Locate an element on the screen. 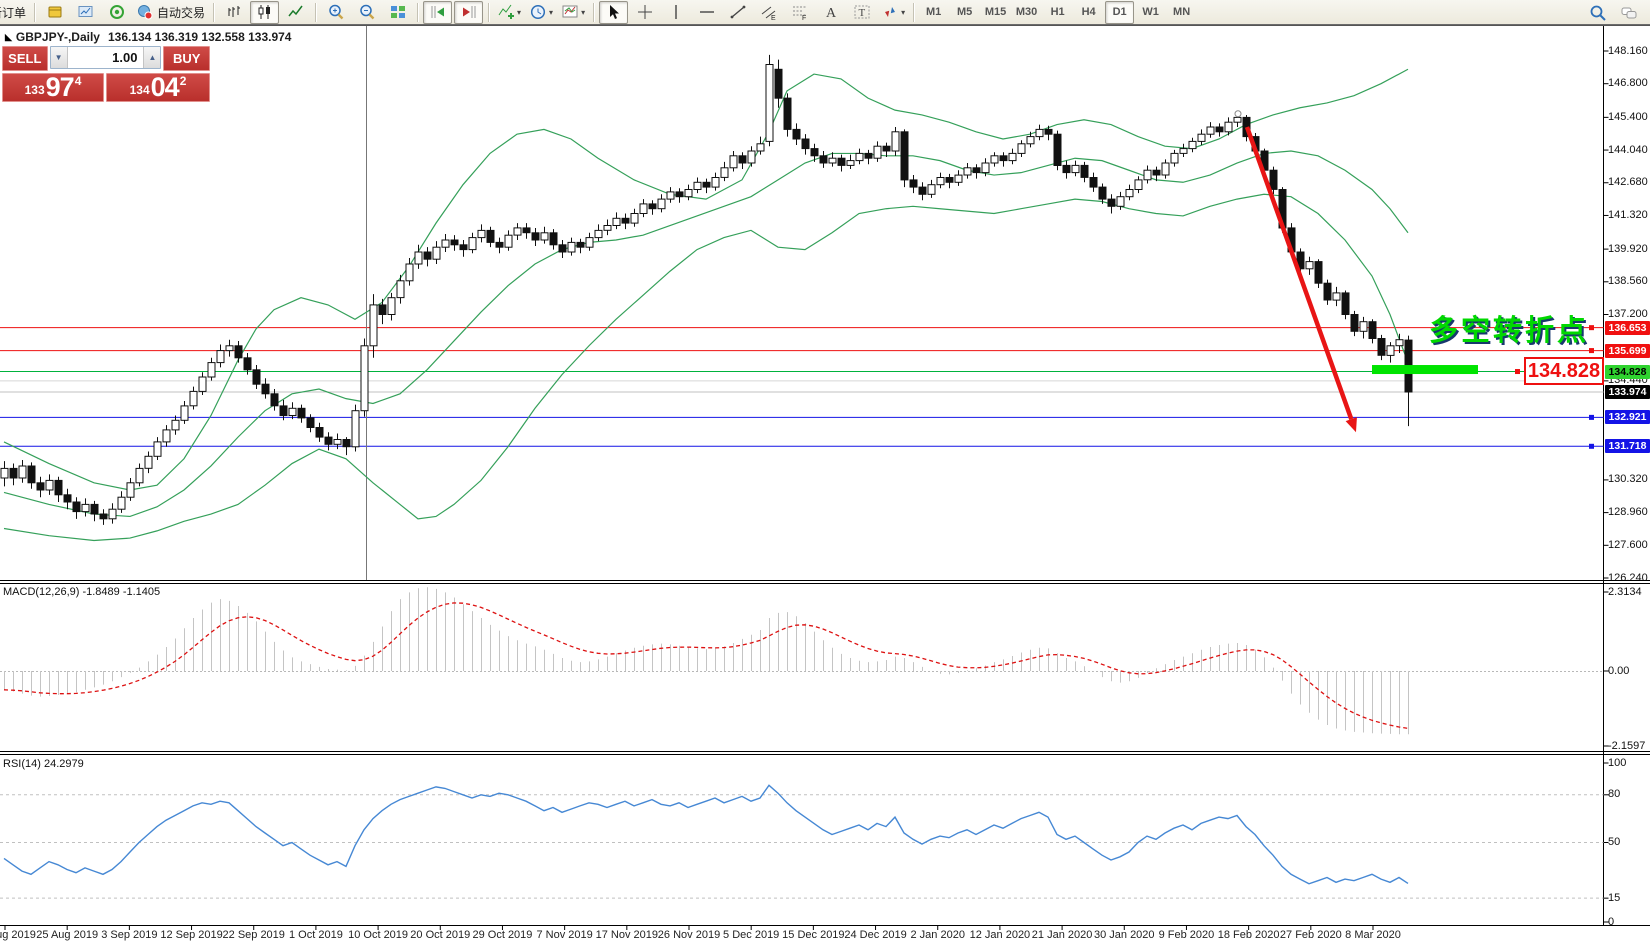 Image resolution: width=1650 pixels, height=949 pixels. crosshair-button is located at coordinates (644, 12).